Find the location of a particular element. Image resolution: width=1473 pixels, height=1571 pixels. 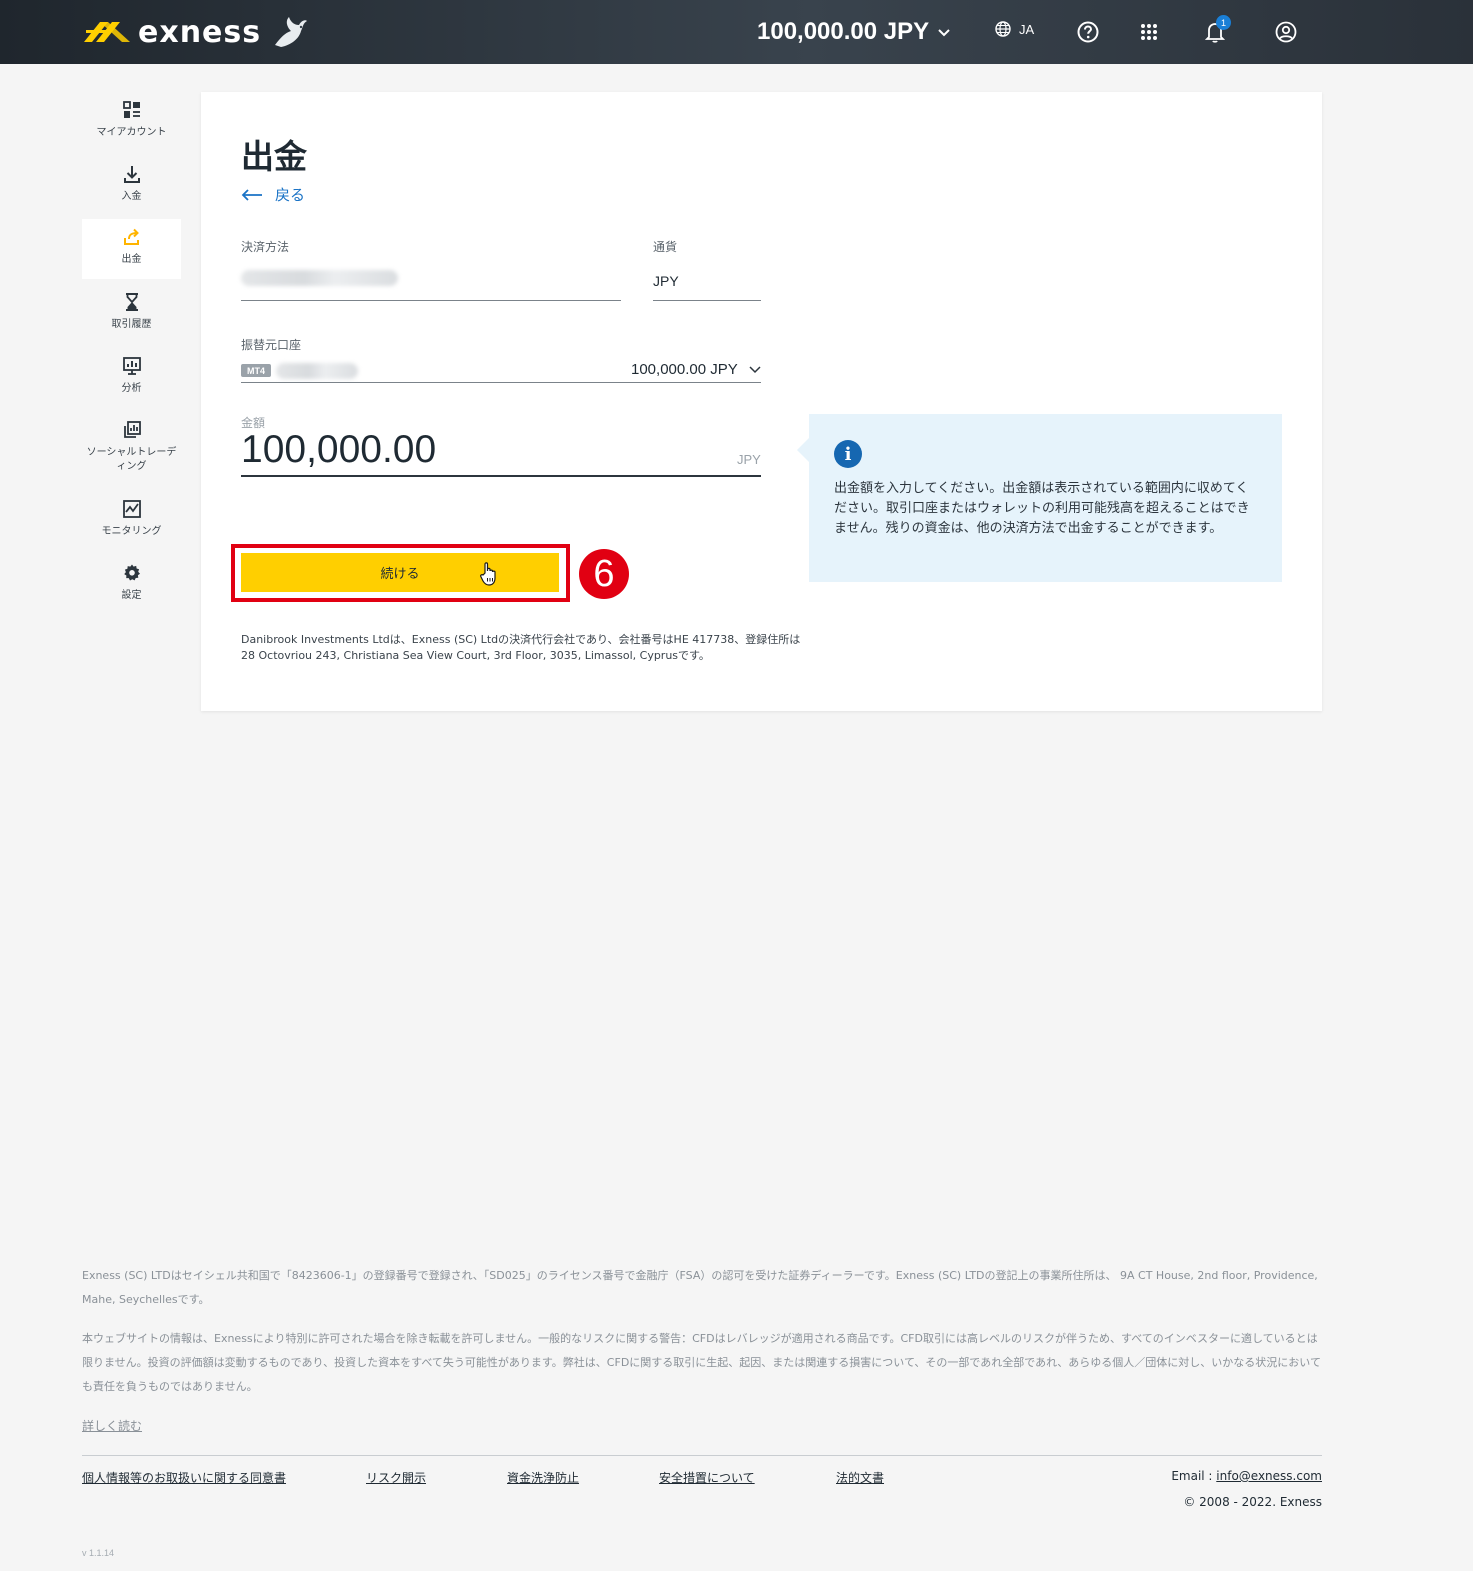

apps-button is located at coordinates (1149, 32).